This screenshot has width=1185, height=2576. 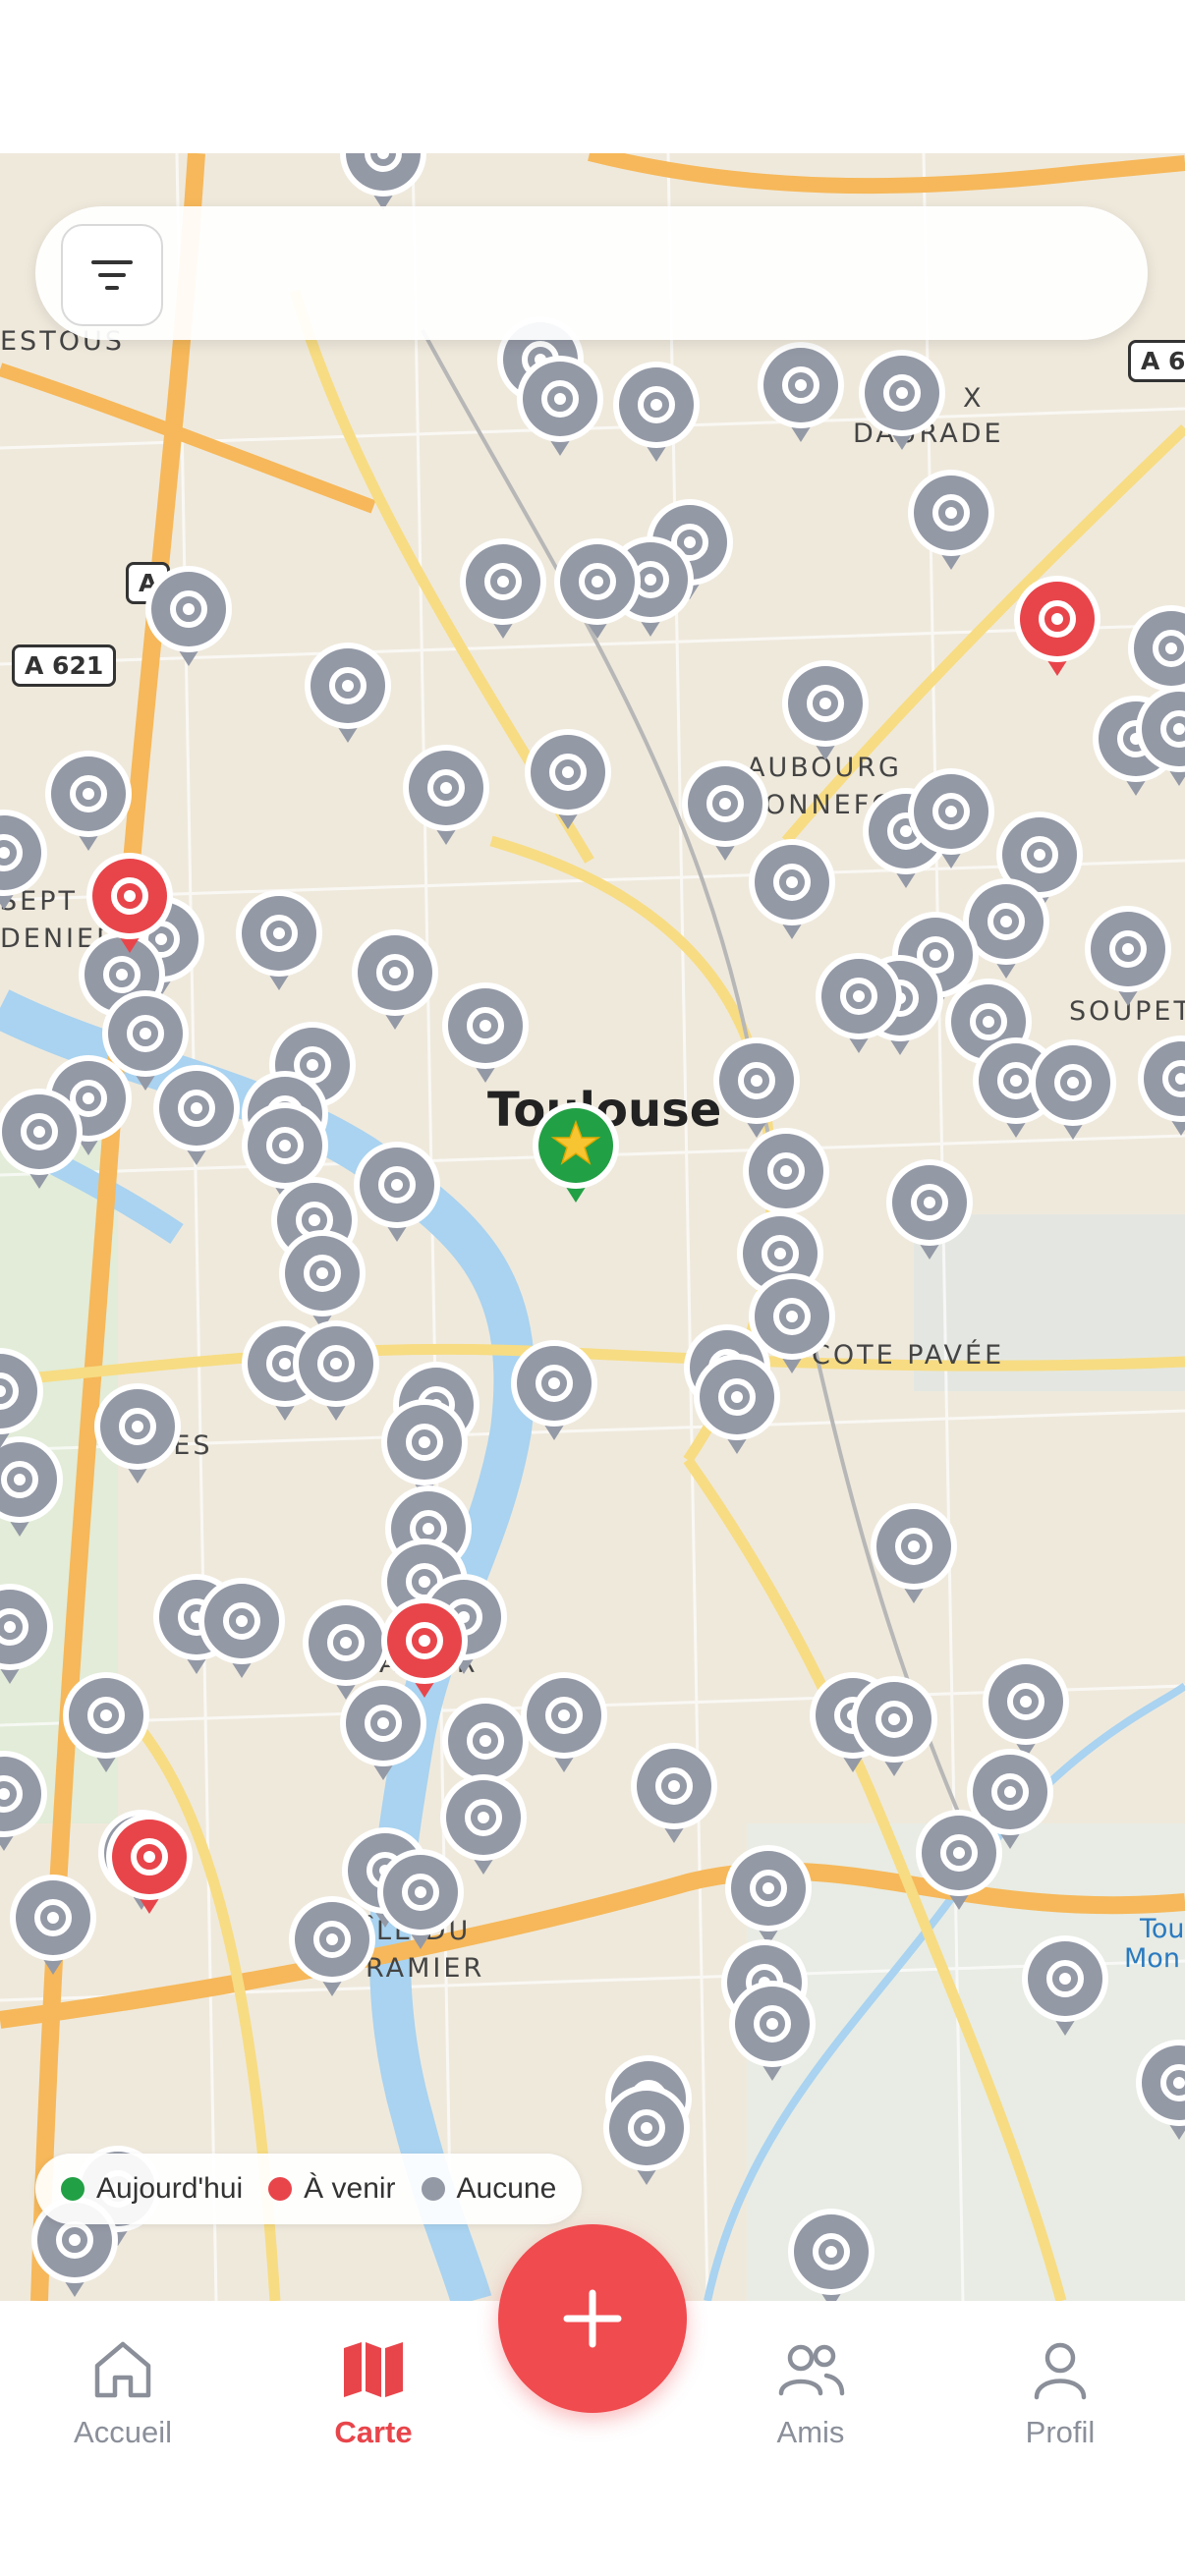 What do you see at coordinates (812, 2370) in the screenshot?
I see `users-icon` at bounding box center [812, 2370].